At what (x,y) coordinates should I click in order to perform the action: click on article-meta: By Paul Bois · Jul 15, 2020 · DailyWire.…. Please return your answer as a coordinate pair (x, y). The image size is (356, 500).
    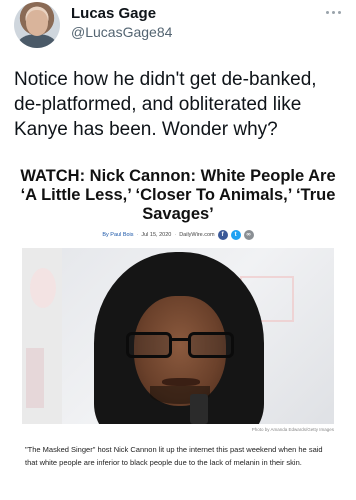
    Looking at the image, I should click on (178, 235).